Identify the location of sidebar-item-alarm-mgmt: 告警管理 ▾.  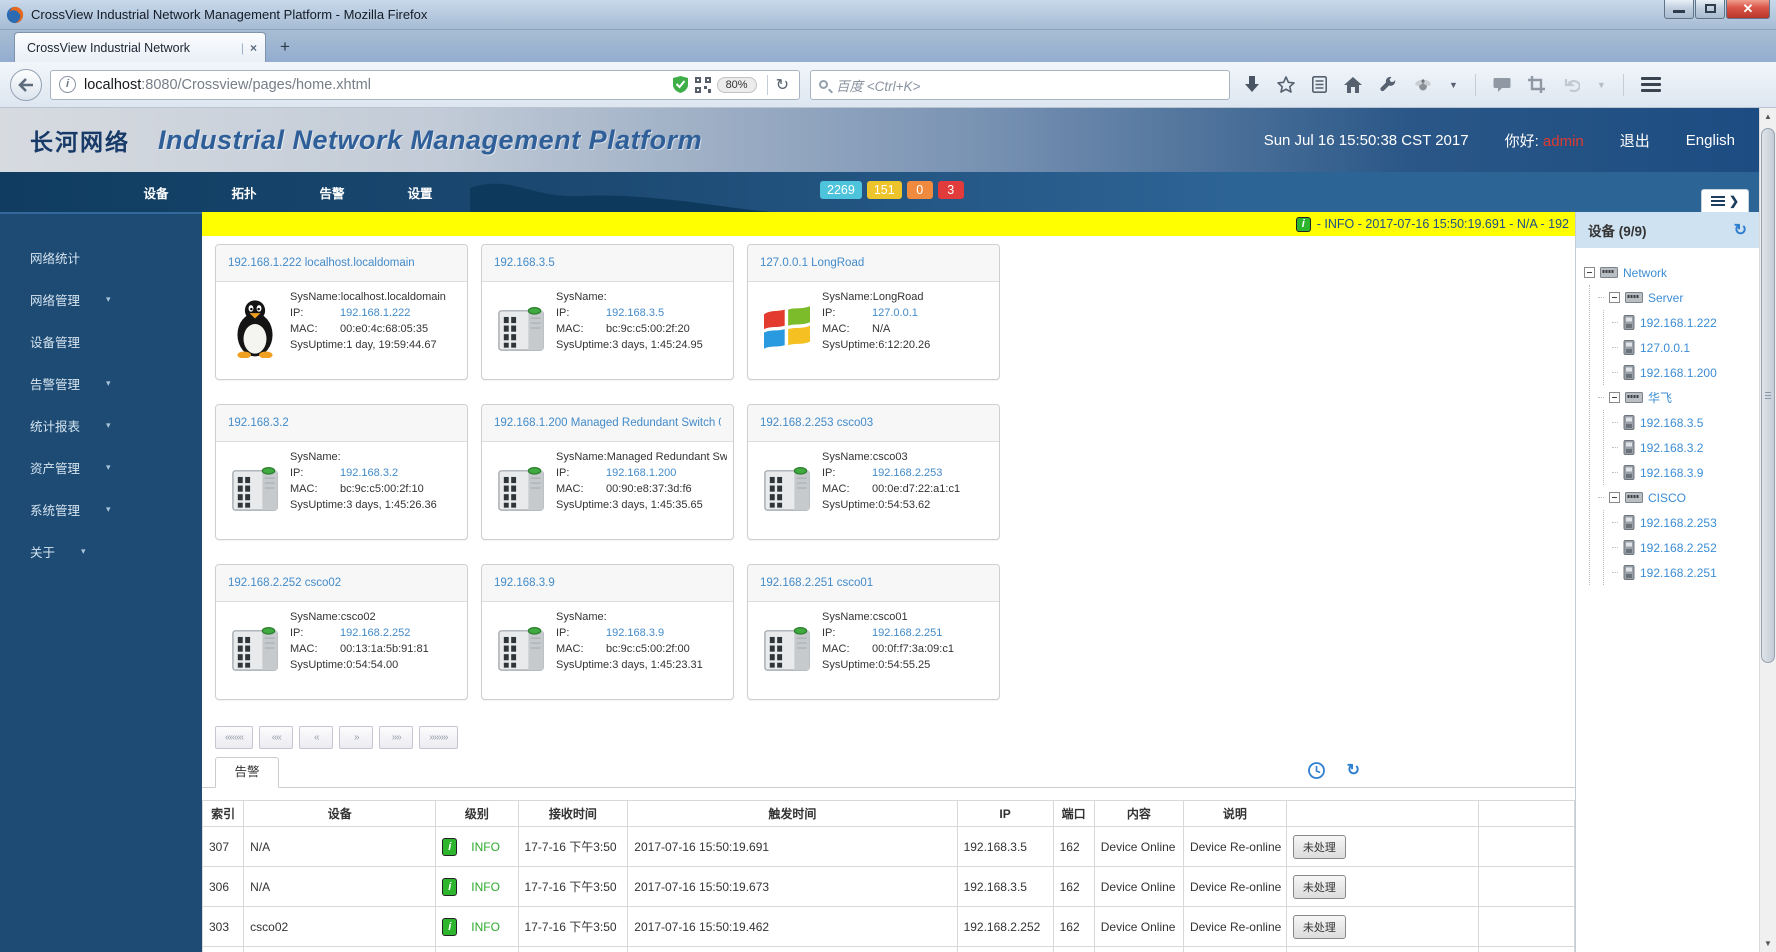
(101, 383).